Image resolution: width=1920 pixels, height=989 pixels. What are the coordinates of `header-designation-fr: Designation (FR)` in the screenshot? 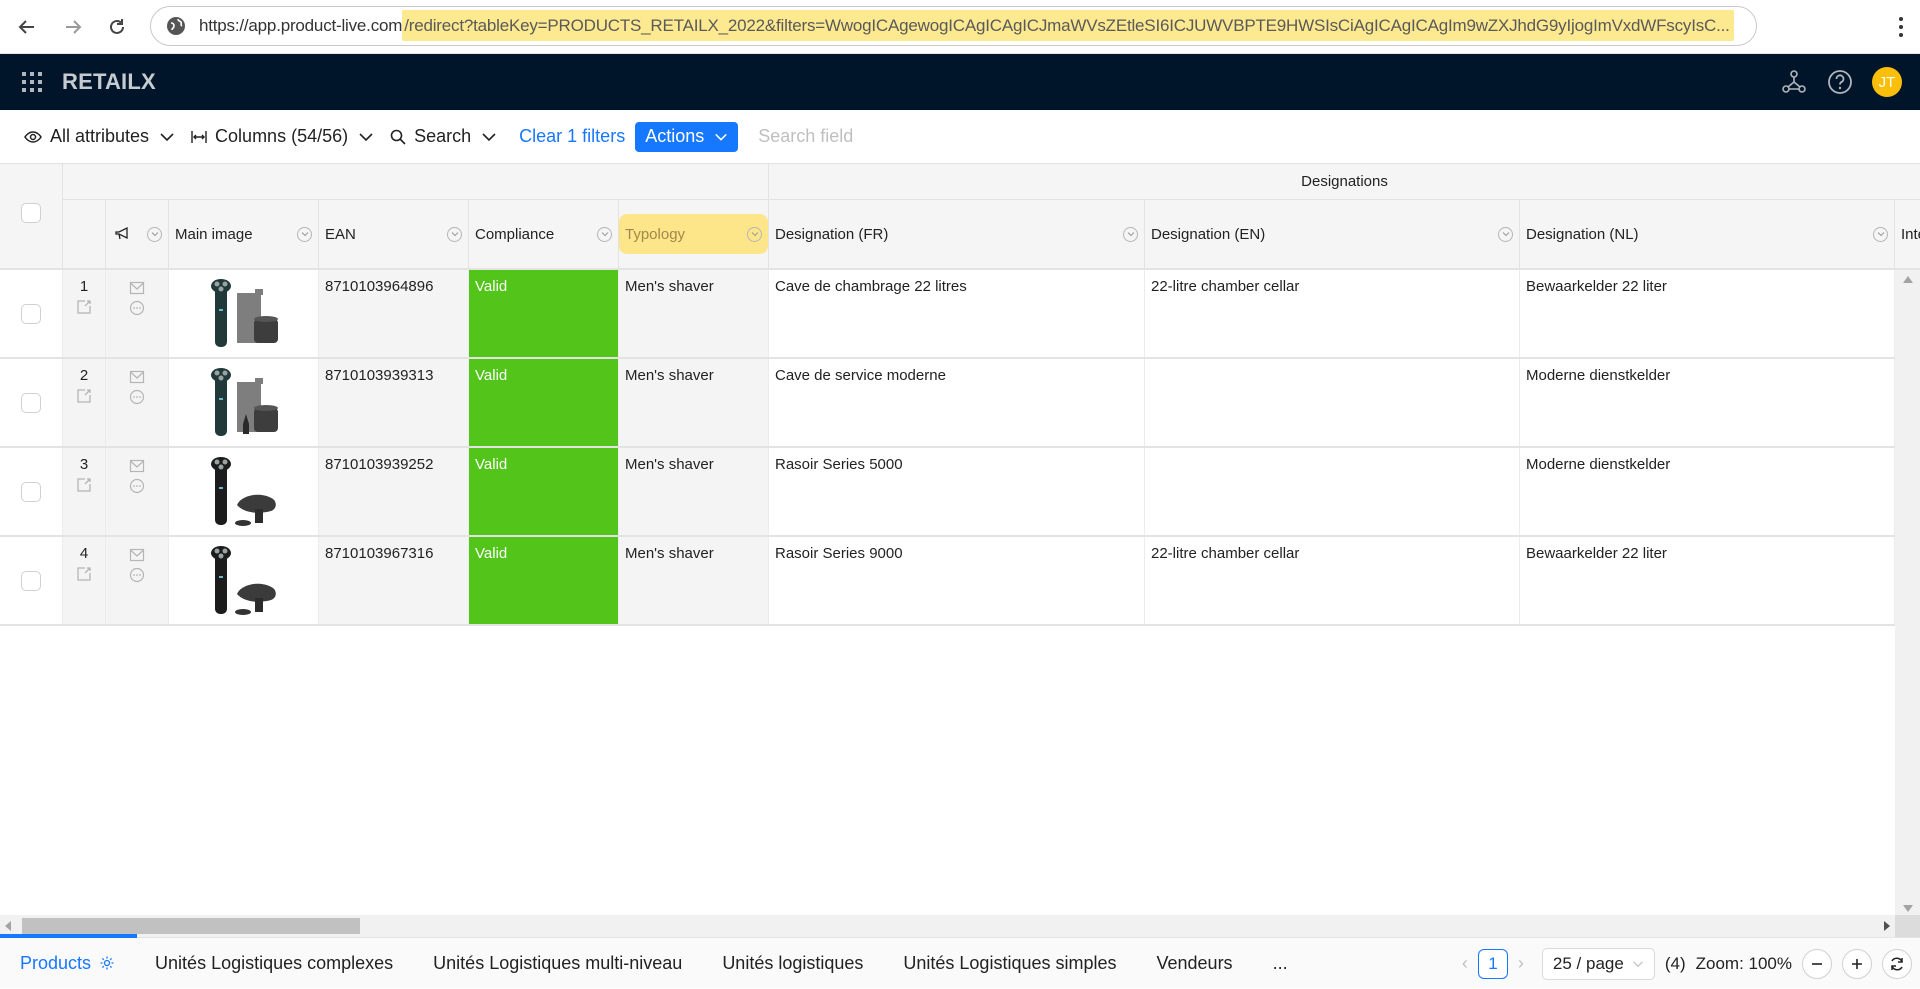 It's located at (957, 235).